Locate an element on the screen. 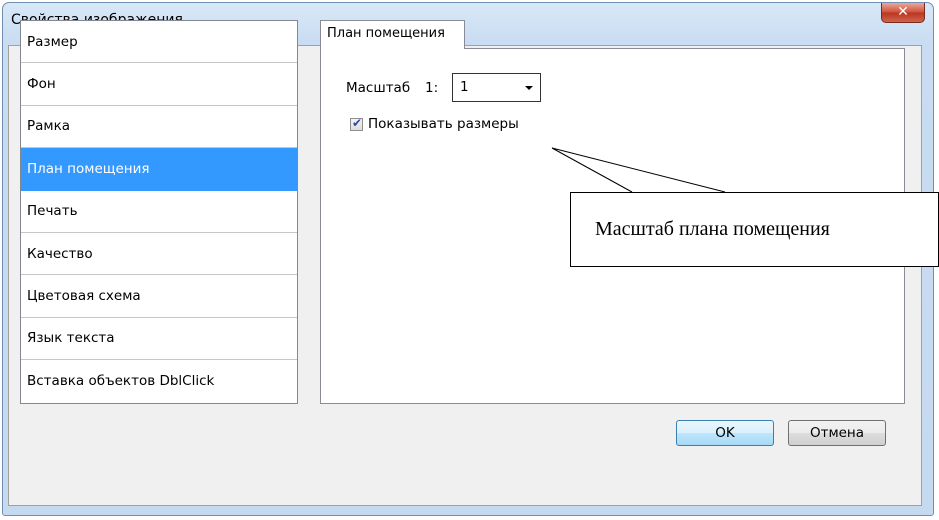 The height and width of the screenshot is (520, 939). callout-box: Масштаб плана помещения is located at coordinates (754, 229).